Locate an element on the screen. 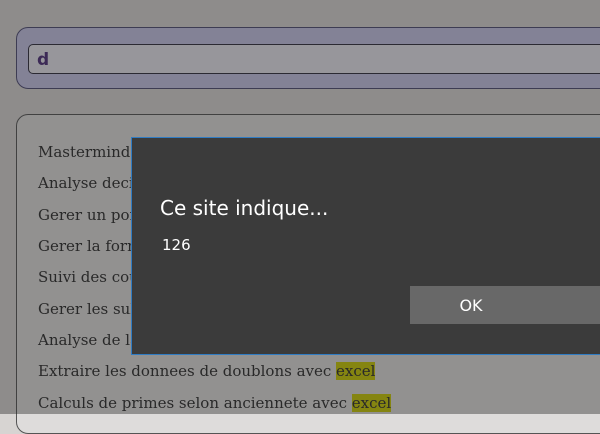 Image resolution: width=600 pixels, height=434 pixels. ok-button: OK is located at coordinates (505, 305).